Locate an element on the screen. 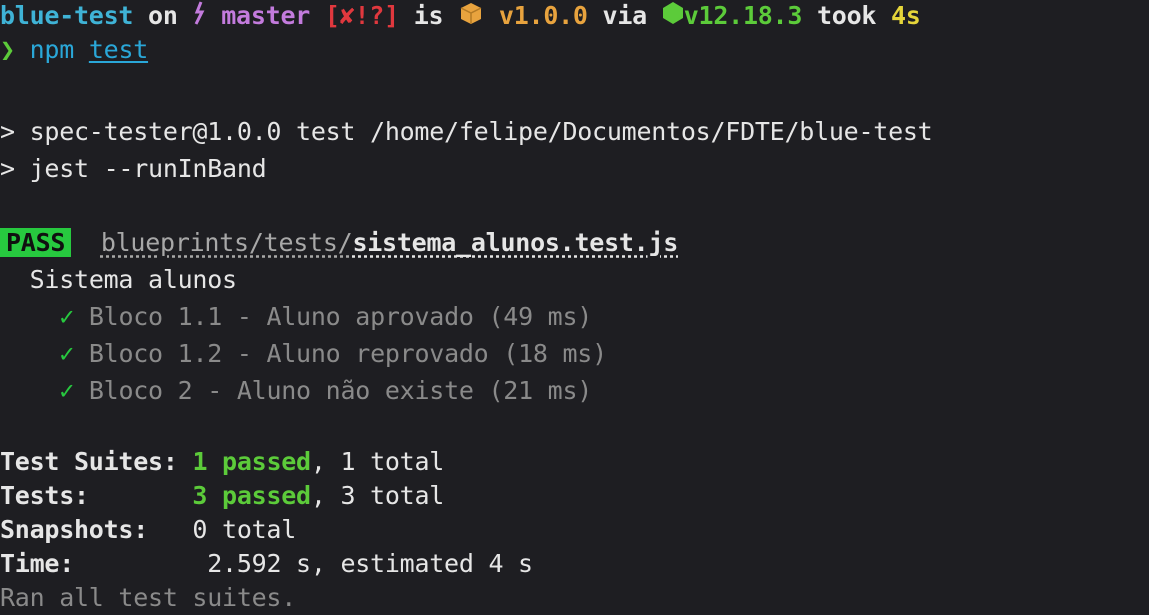 Image resolution: width=1149 pixels, height=615 pixels. prompt-node-version: v12.18.3 is located at coordinates (743, 15).